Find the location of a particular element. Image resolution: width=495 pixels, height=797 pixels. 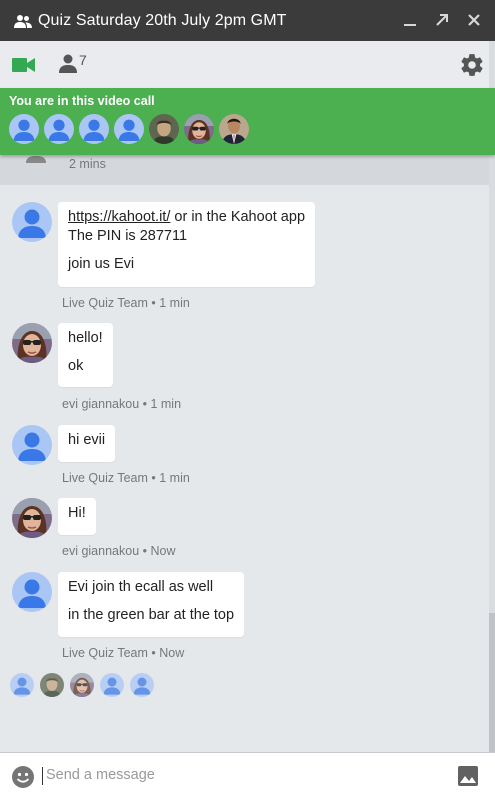

previous-event: 2 mins is located at coordinates (244, 170).